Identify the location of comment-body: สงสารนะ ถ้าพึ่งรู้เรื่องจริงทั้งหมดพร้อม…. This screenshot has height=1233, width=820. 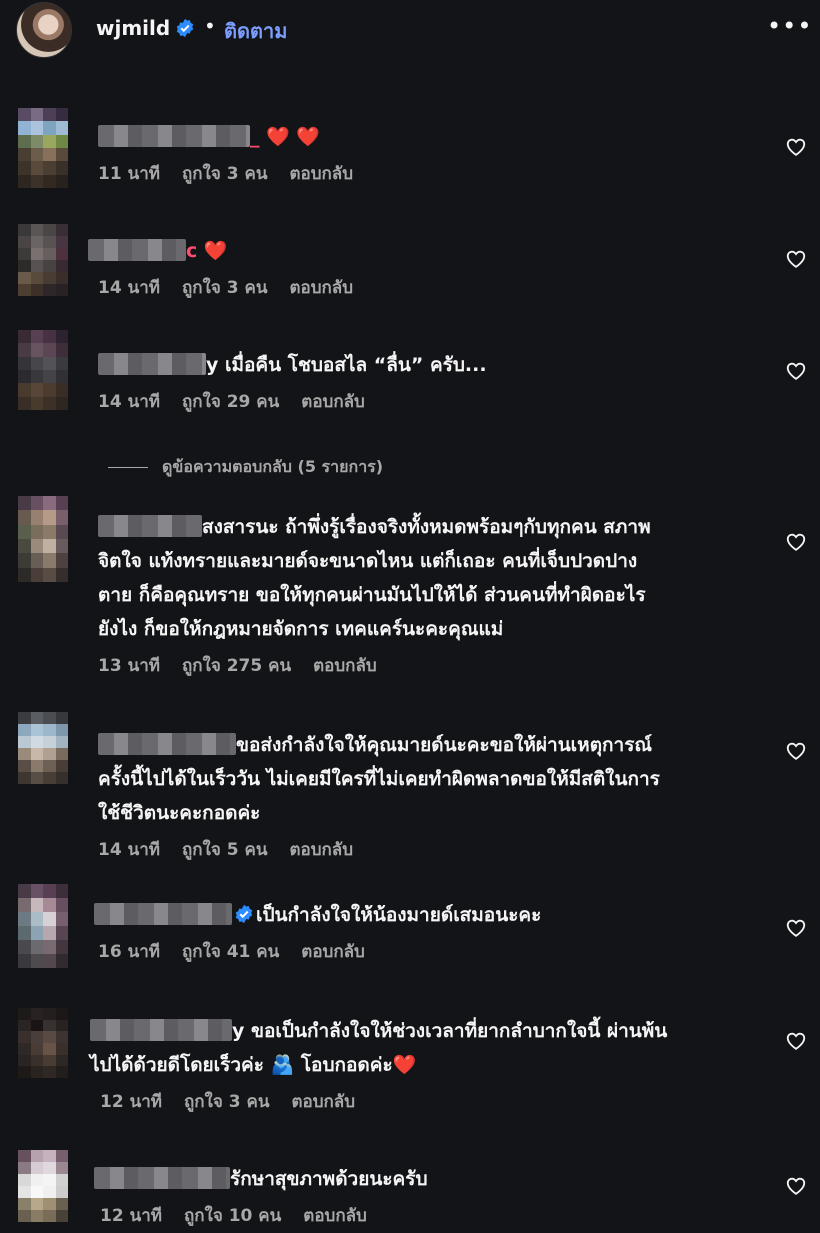
(433, 594).